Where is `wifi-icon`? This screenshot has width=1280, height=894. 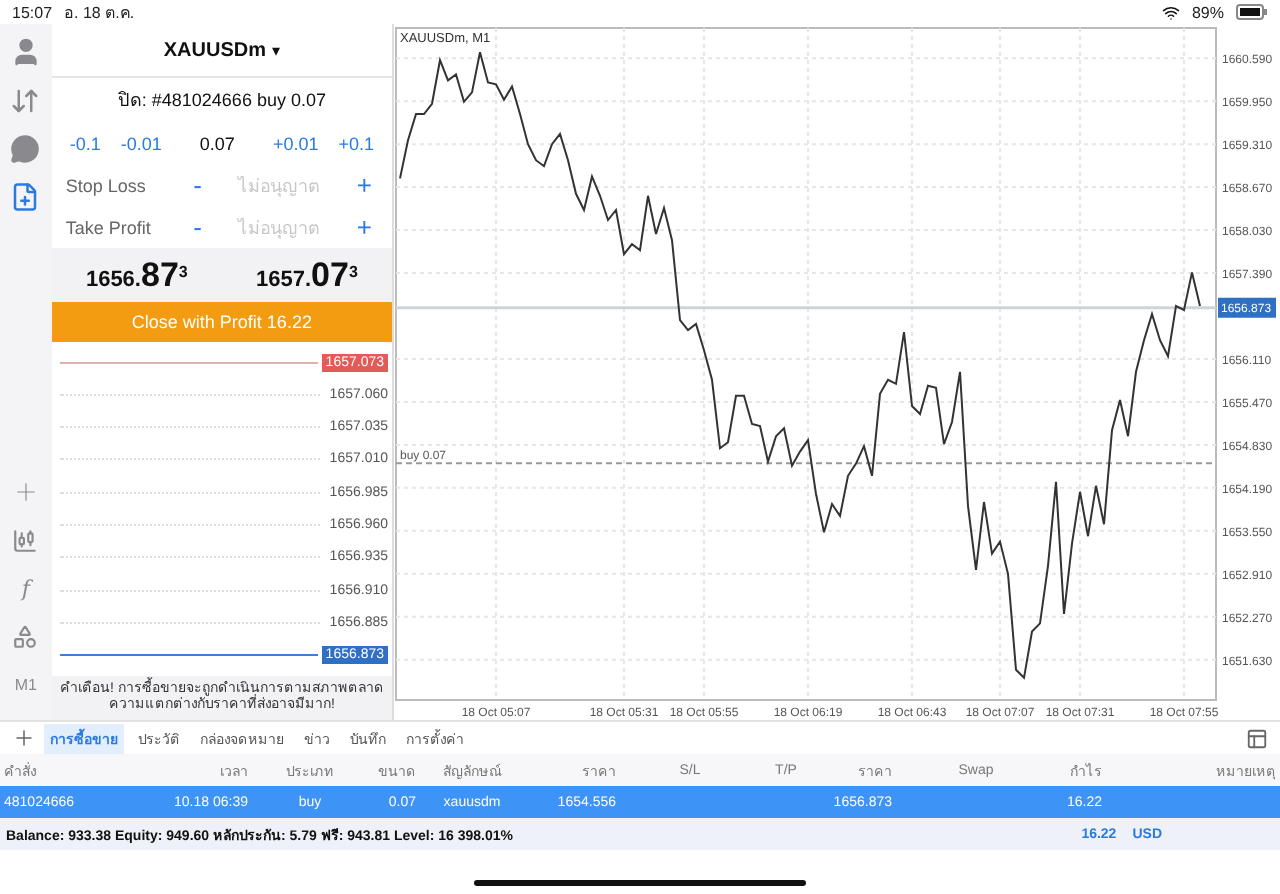
wifi-icon is located at coordinates (1170, 12).